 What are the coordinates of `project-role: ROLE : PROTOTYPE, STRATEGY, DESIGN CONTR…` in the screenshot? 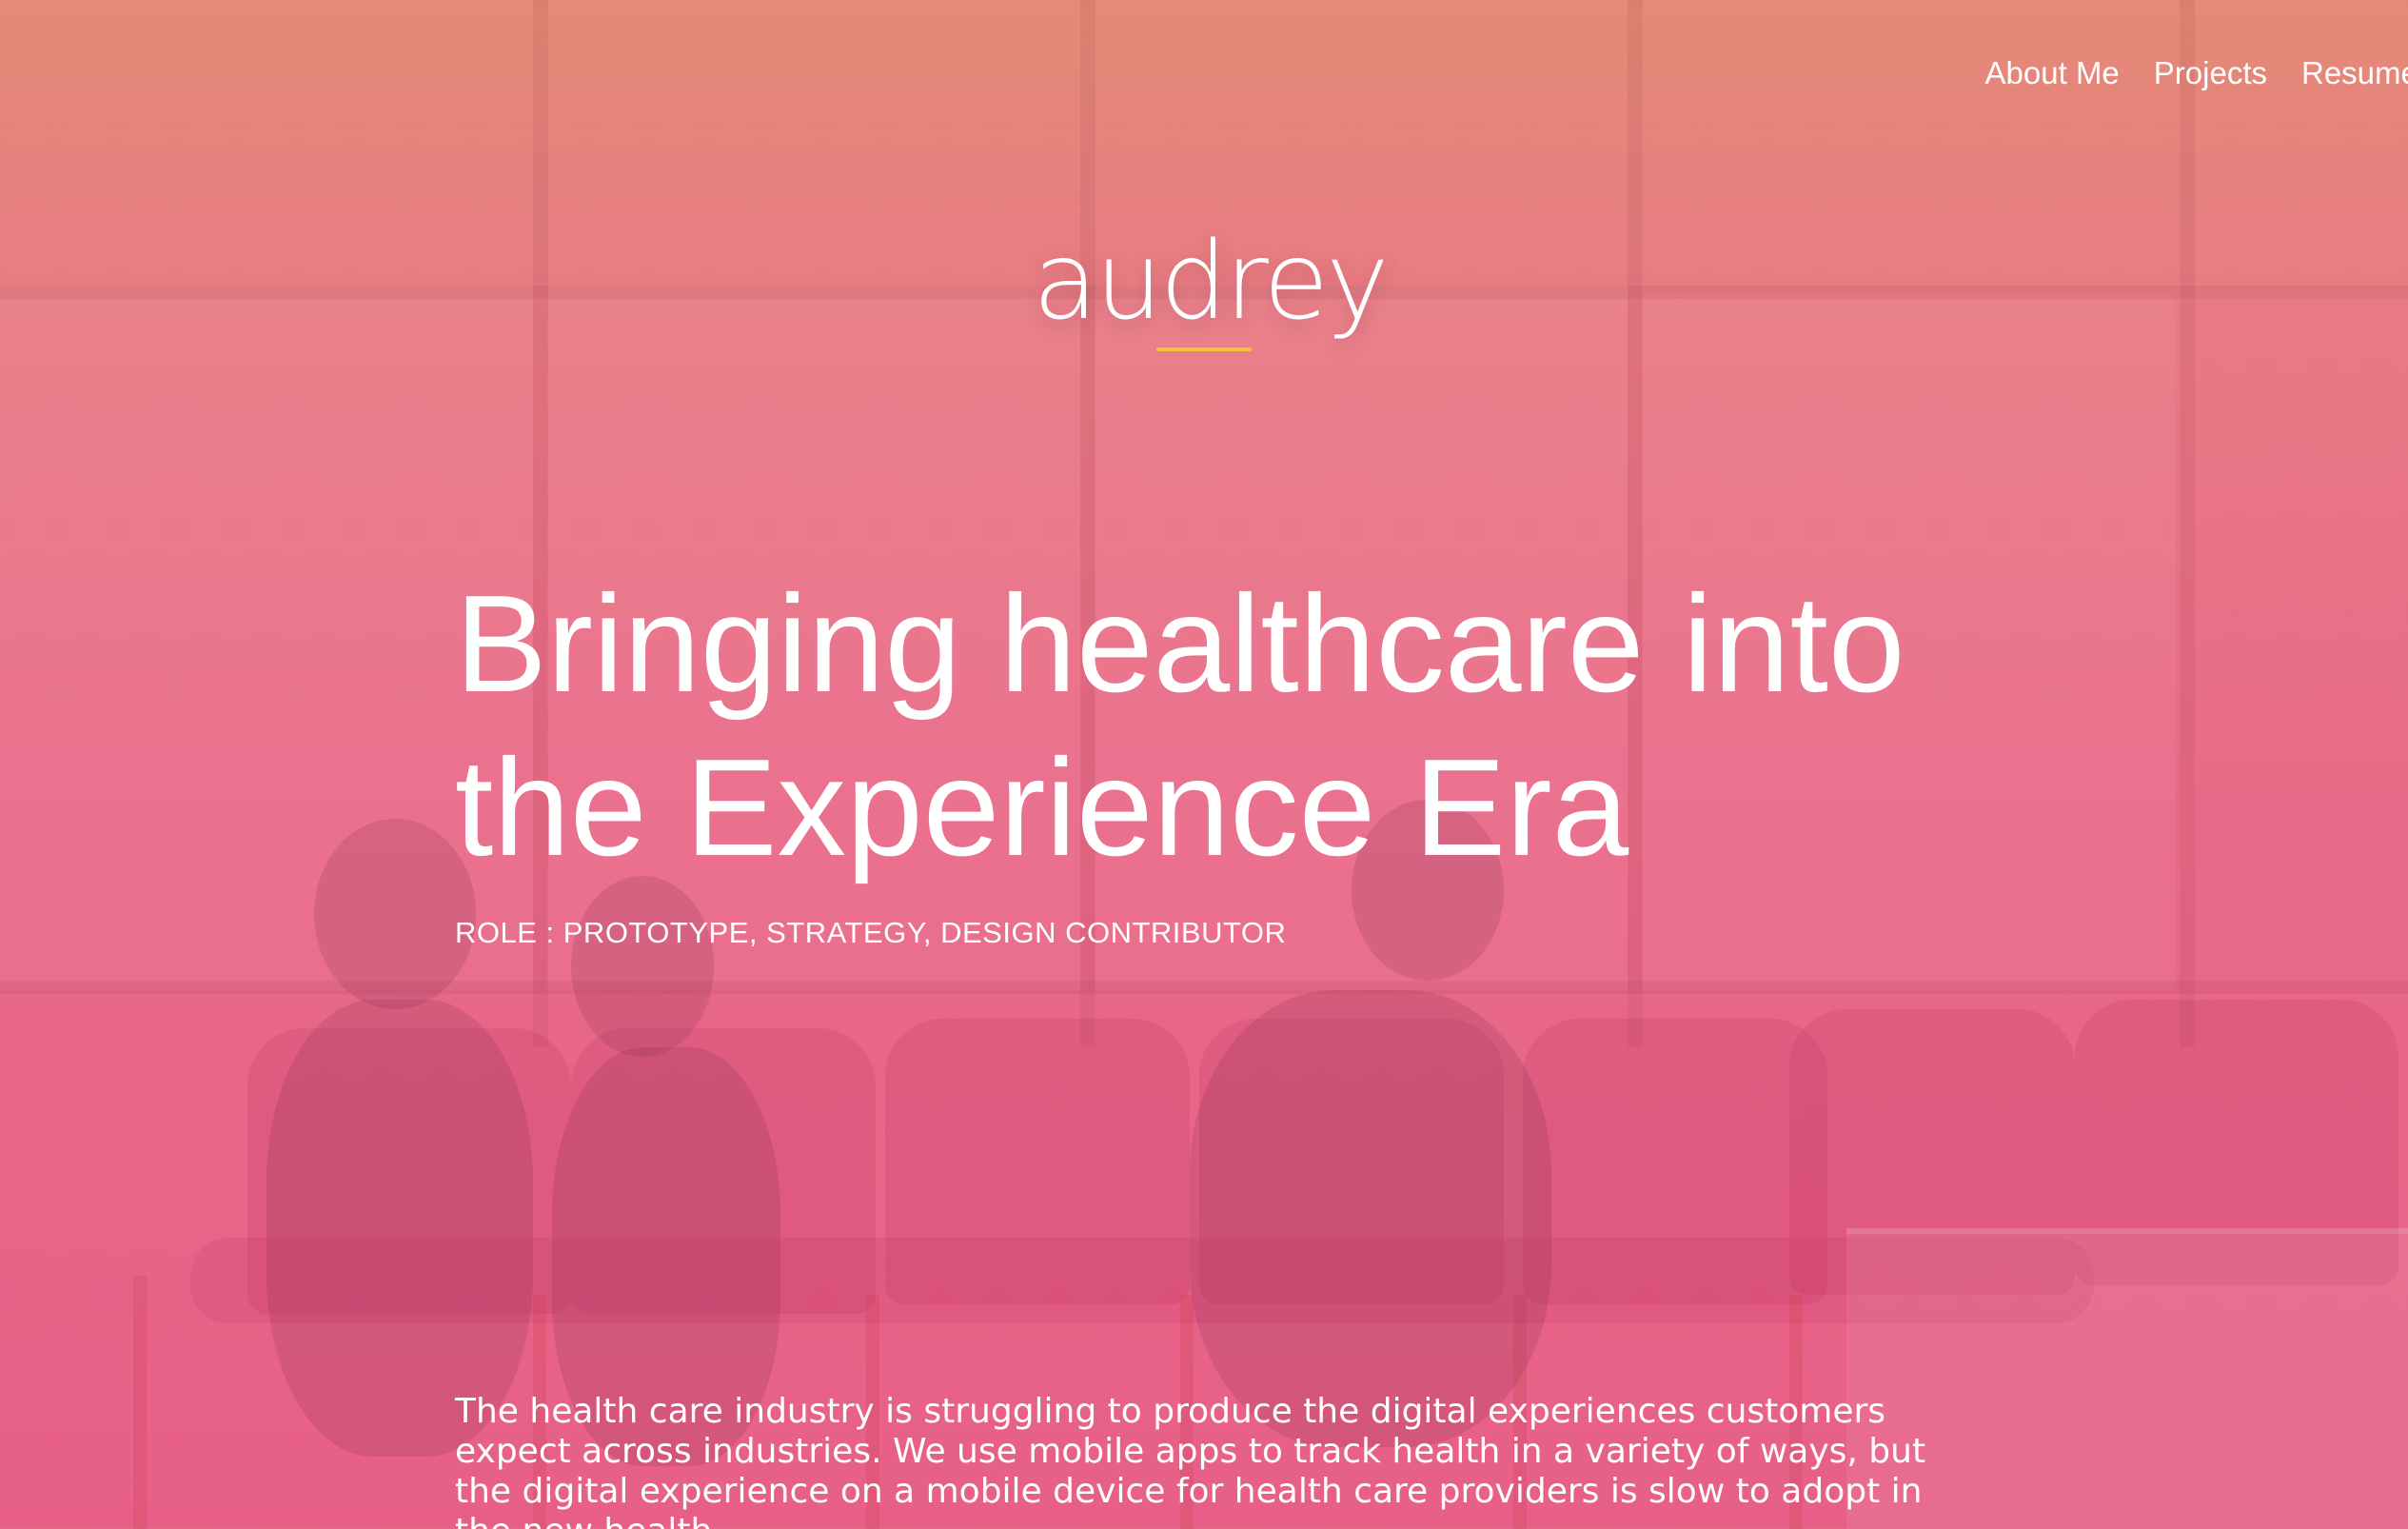 It's located at (871, 932).